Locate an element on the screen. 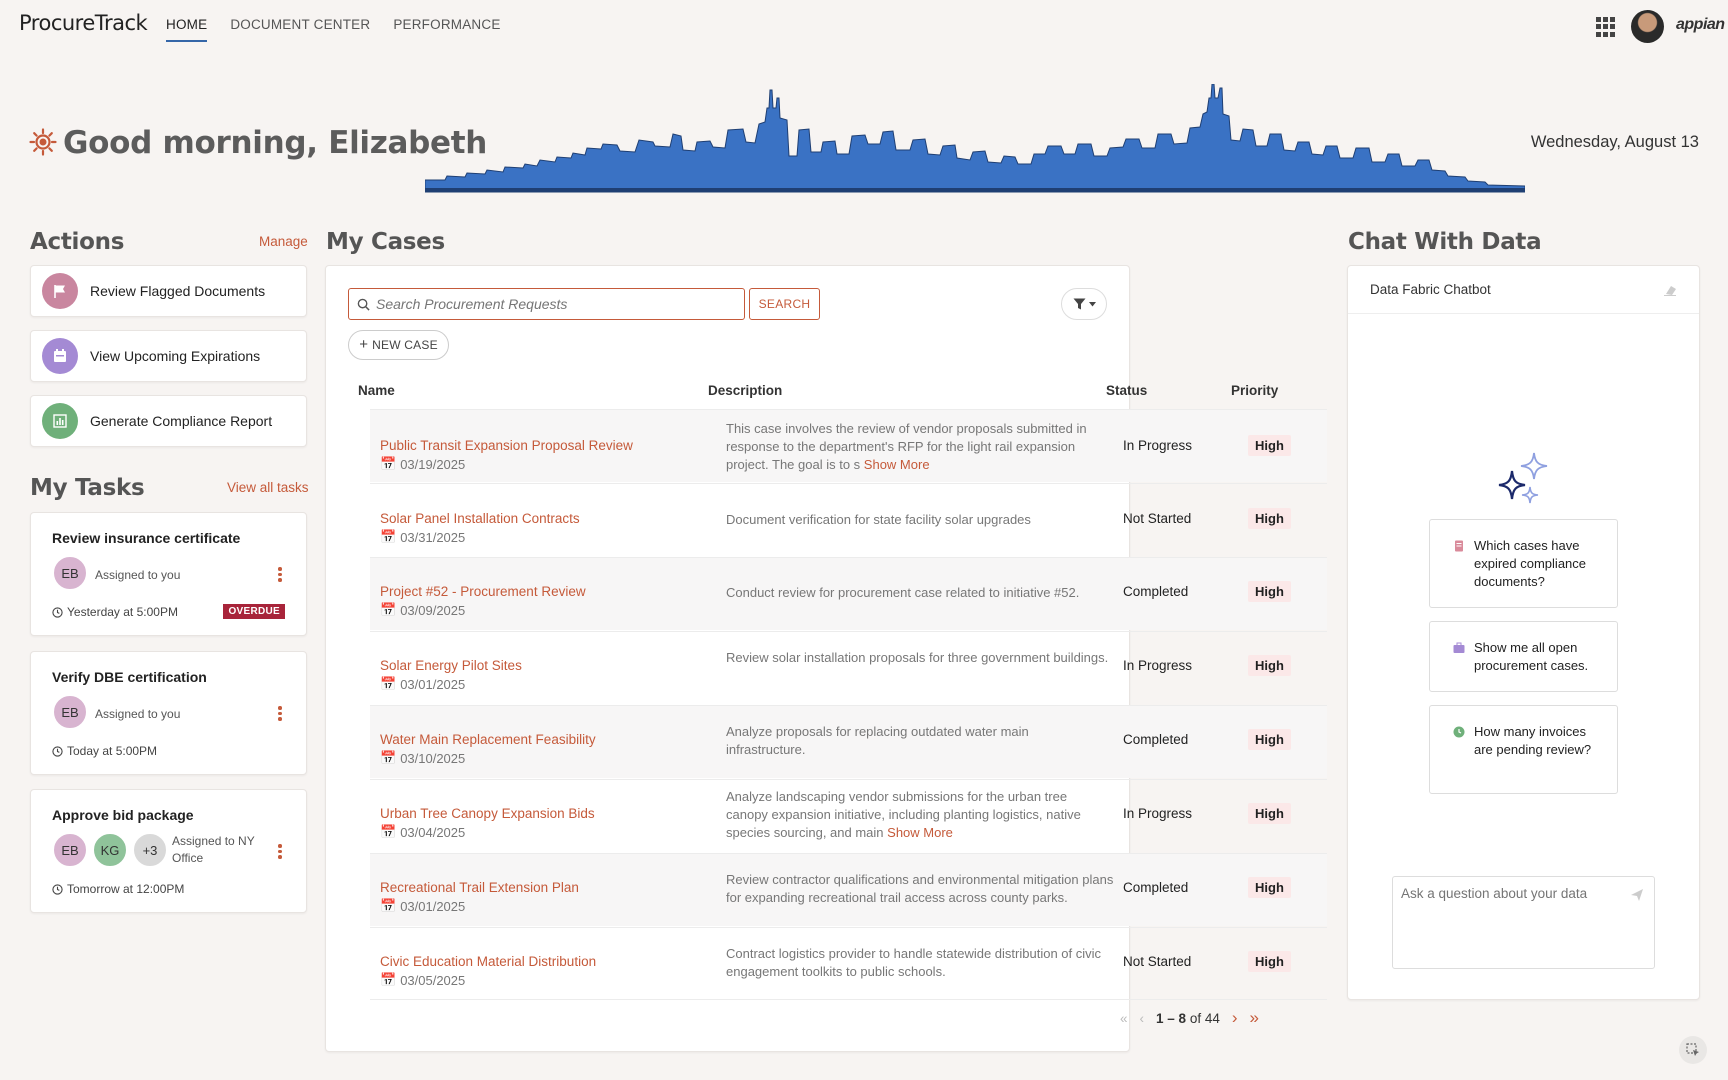  case-name-link: Water Main Replacement Feasibility is located at coordinates (488, 739).